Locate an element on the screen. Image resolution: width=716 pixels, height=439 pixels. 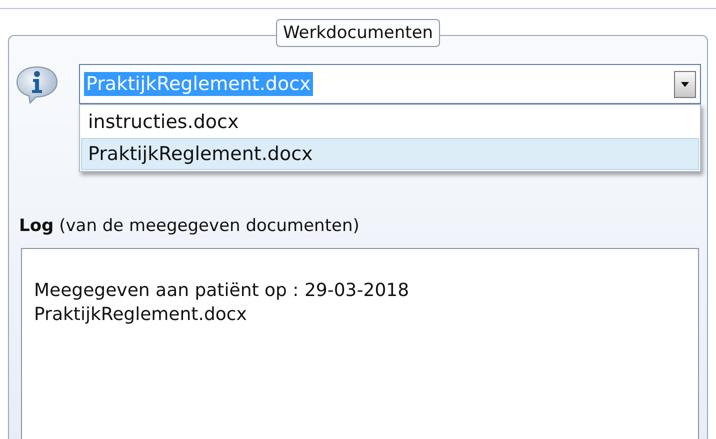
log-line: Meegegeven aan patiënt op : 29-03-2018 is located at coordinates (222, 291).